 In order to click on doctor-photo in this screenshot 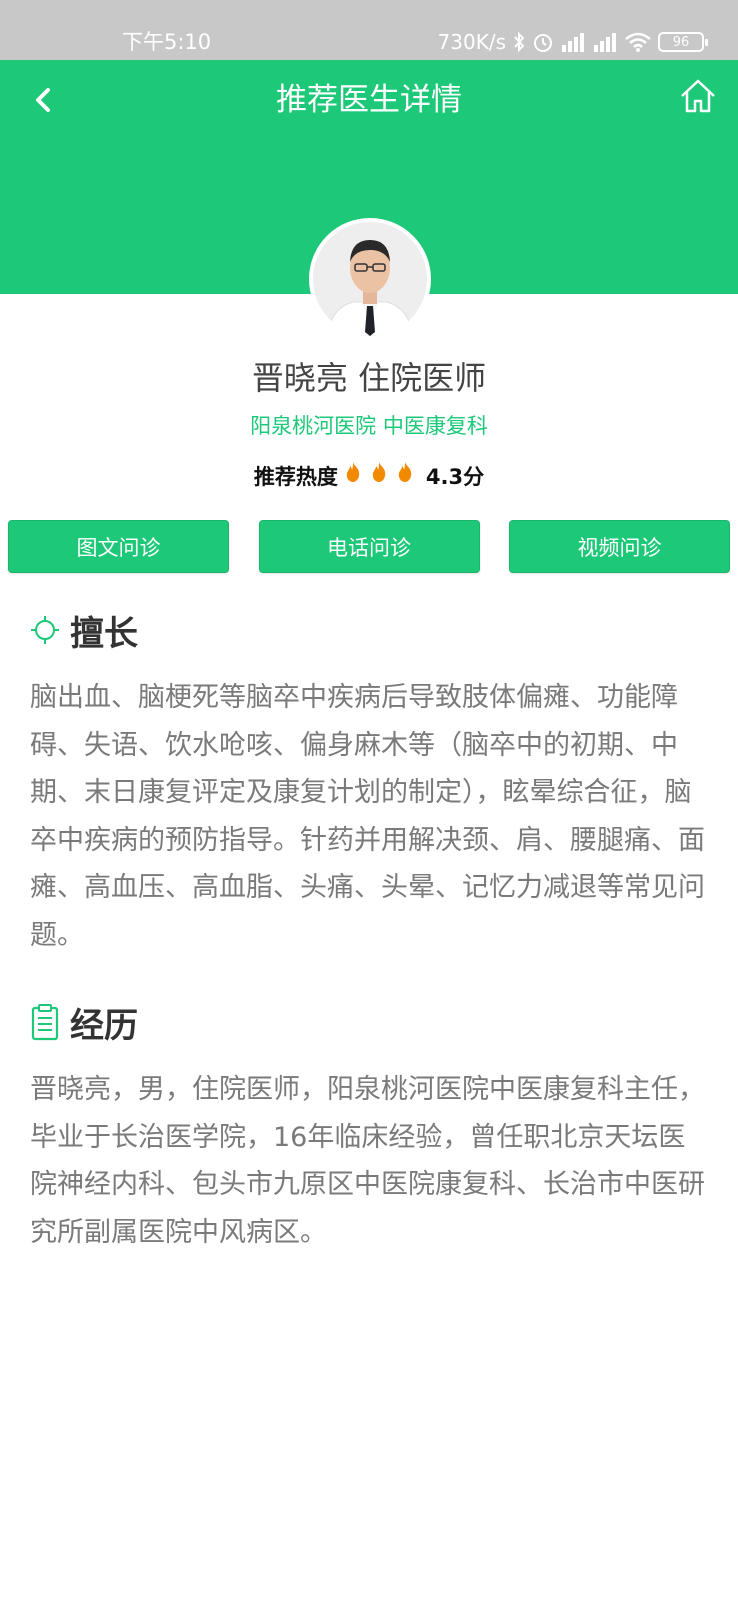, I will do `click(370, 279)`.